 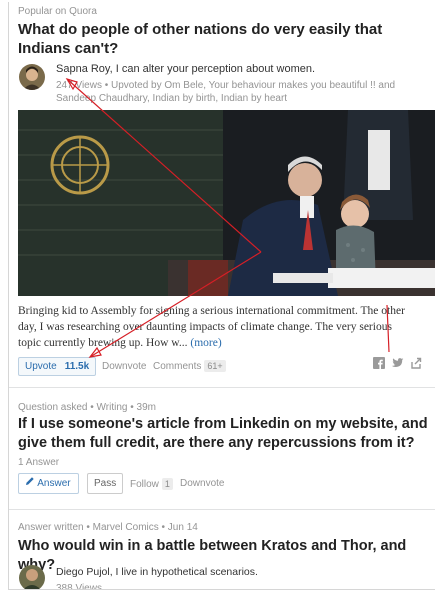 I want to click on facebook-icon, so click(x=379, y=364).